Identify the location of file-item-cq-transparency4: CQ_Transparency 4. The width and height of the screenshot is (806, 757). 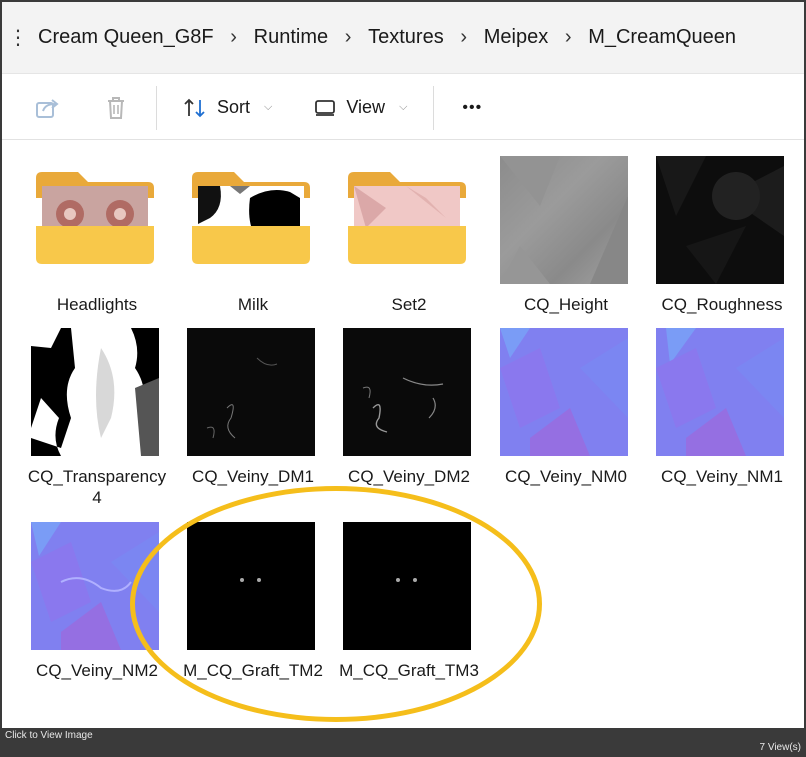
(97, 413).